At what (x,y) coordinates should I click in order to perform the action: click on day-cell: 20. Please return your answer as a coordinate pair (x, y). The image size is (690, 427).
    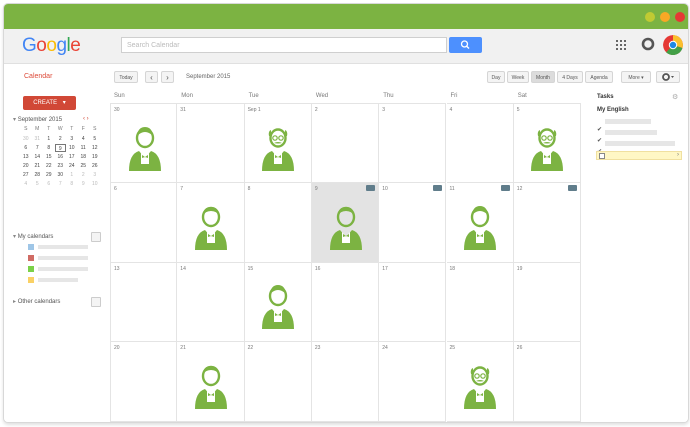
    Looking at the image, I should click on (144, 382).